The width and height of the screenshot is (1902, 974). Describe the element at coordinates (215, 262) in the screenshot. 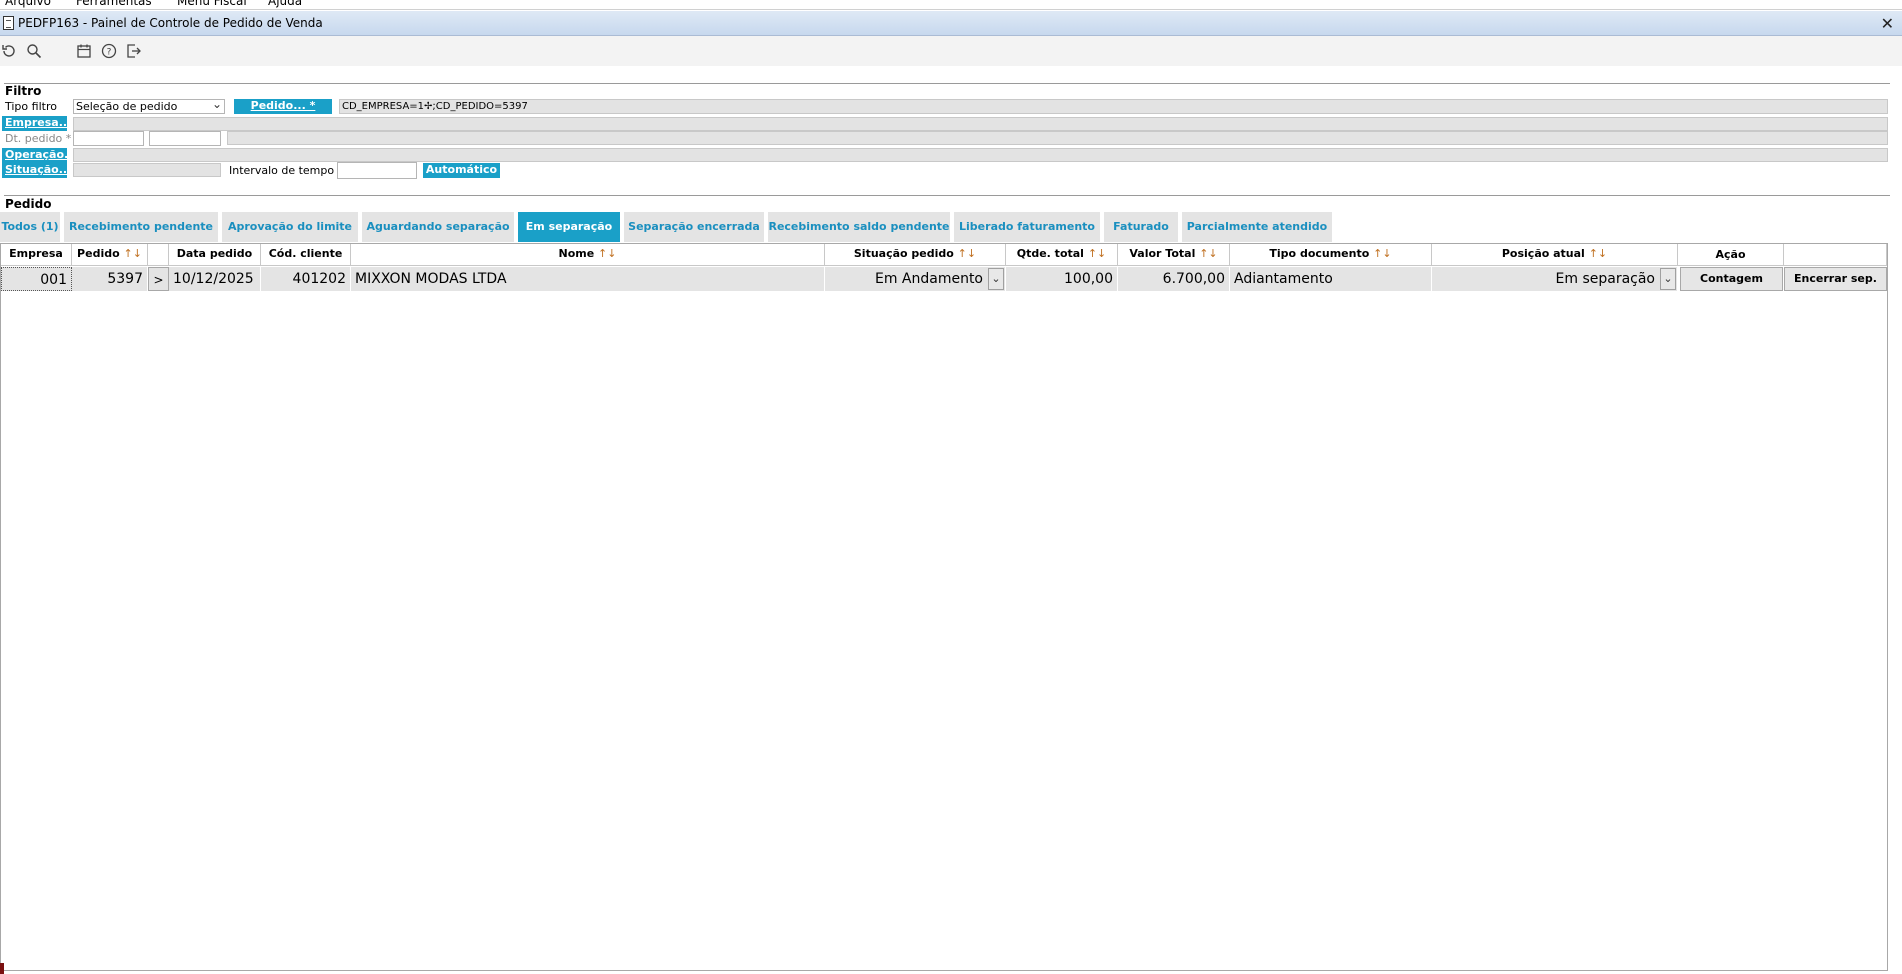

I see `col-data-pedido: Data pedido ↑↓` at that location.